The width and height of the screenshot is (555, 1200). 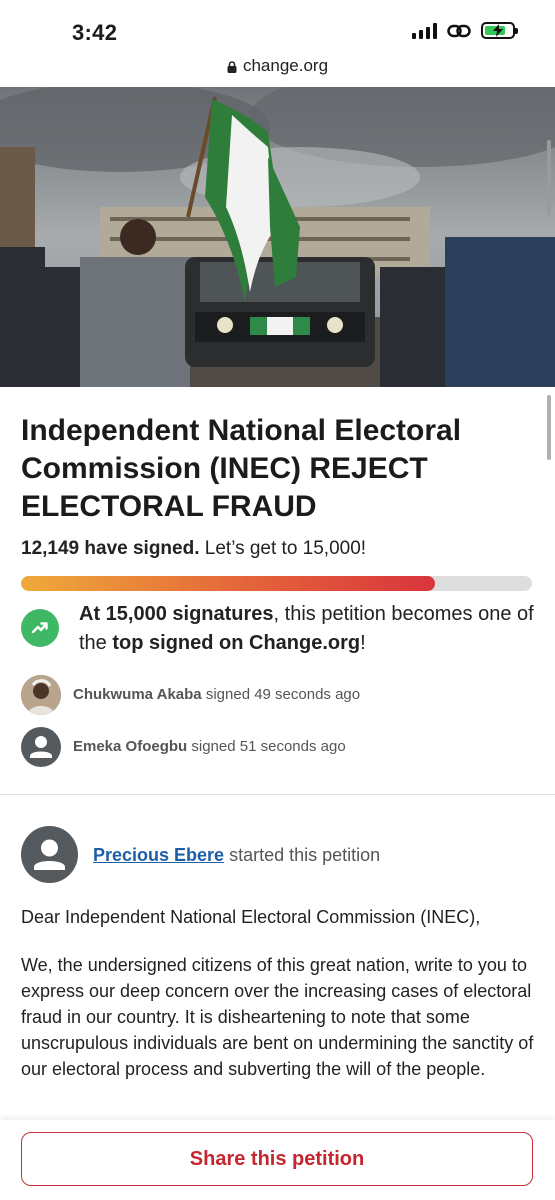 I want to click on recent-signer-row: Chukwuma Akaba signed 49 seconds ago, so click(x=281, y=695).